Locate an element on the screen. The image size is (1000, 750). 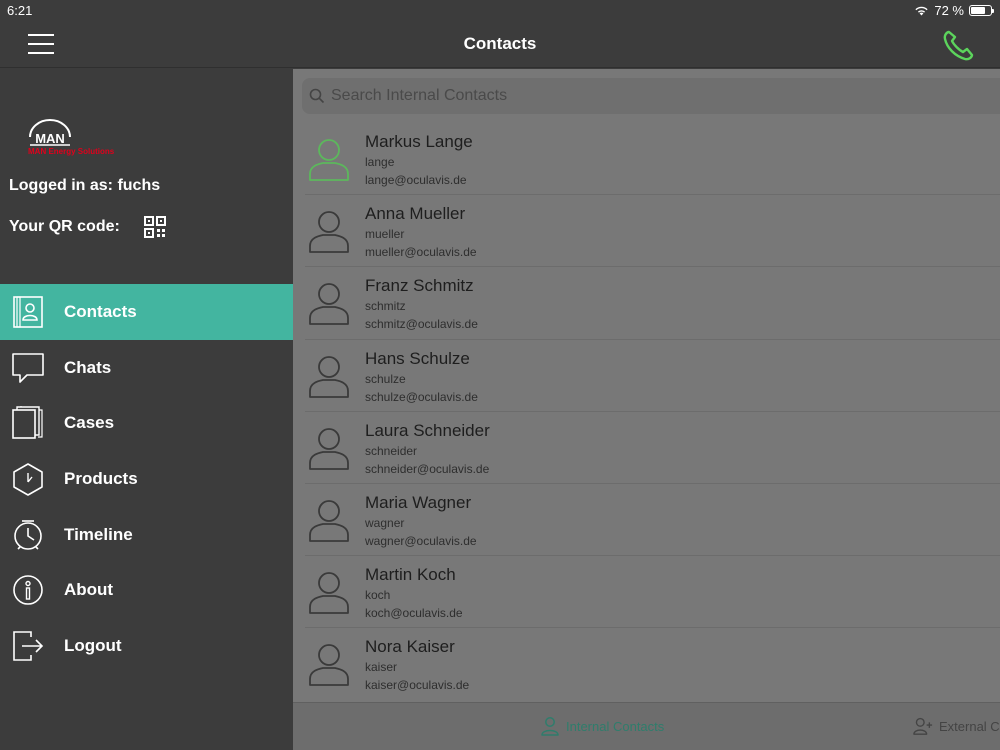
contact-name: Laura Schneider is located at coordinates (427, 430).